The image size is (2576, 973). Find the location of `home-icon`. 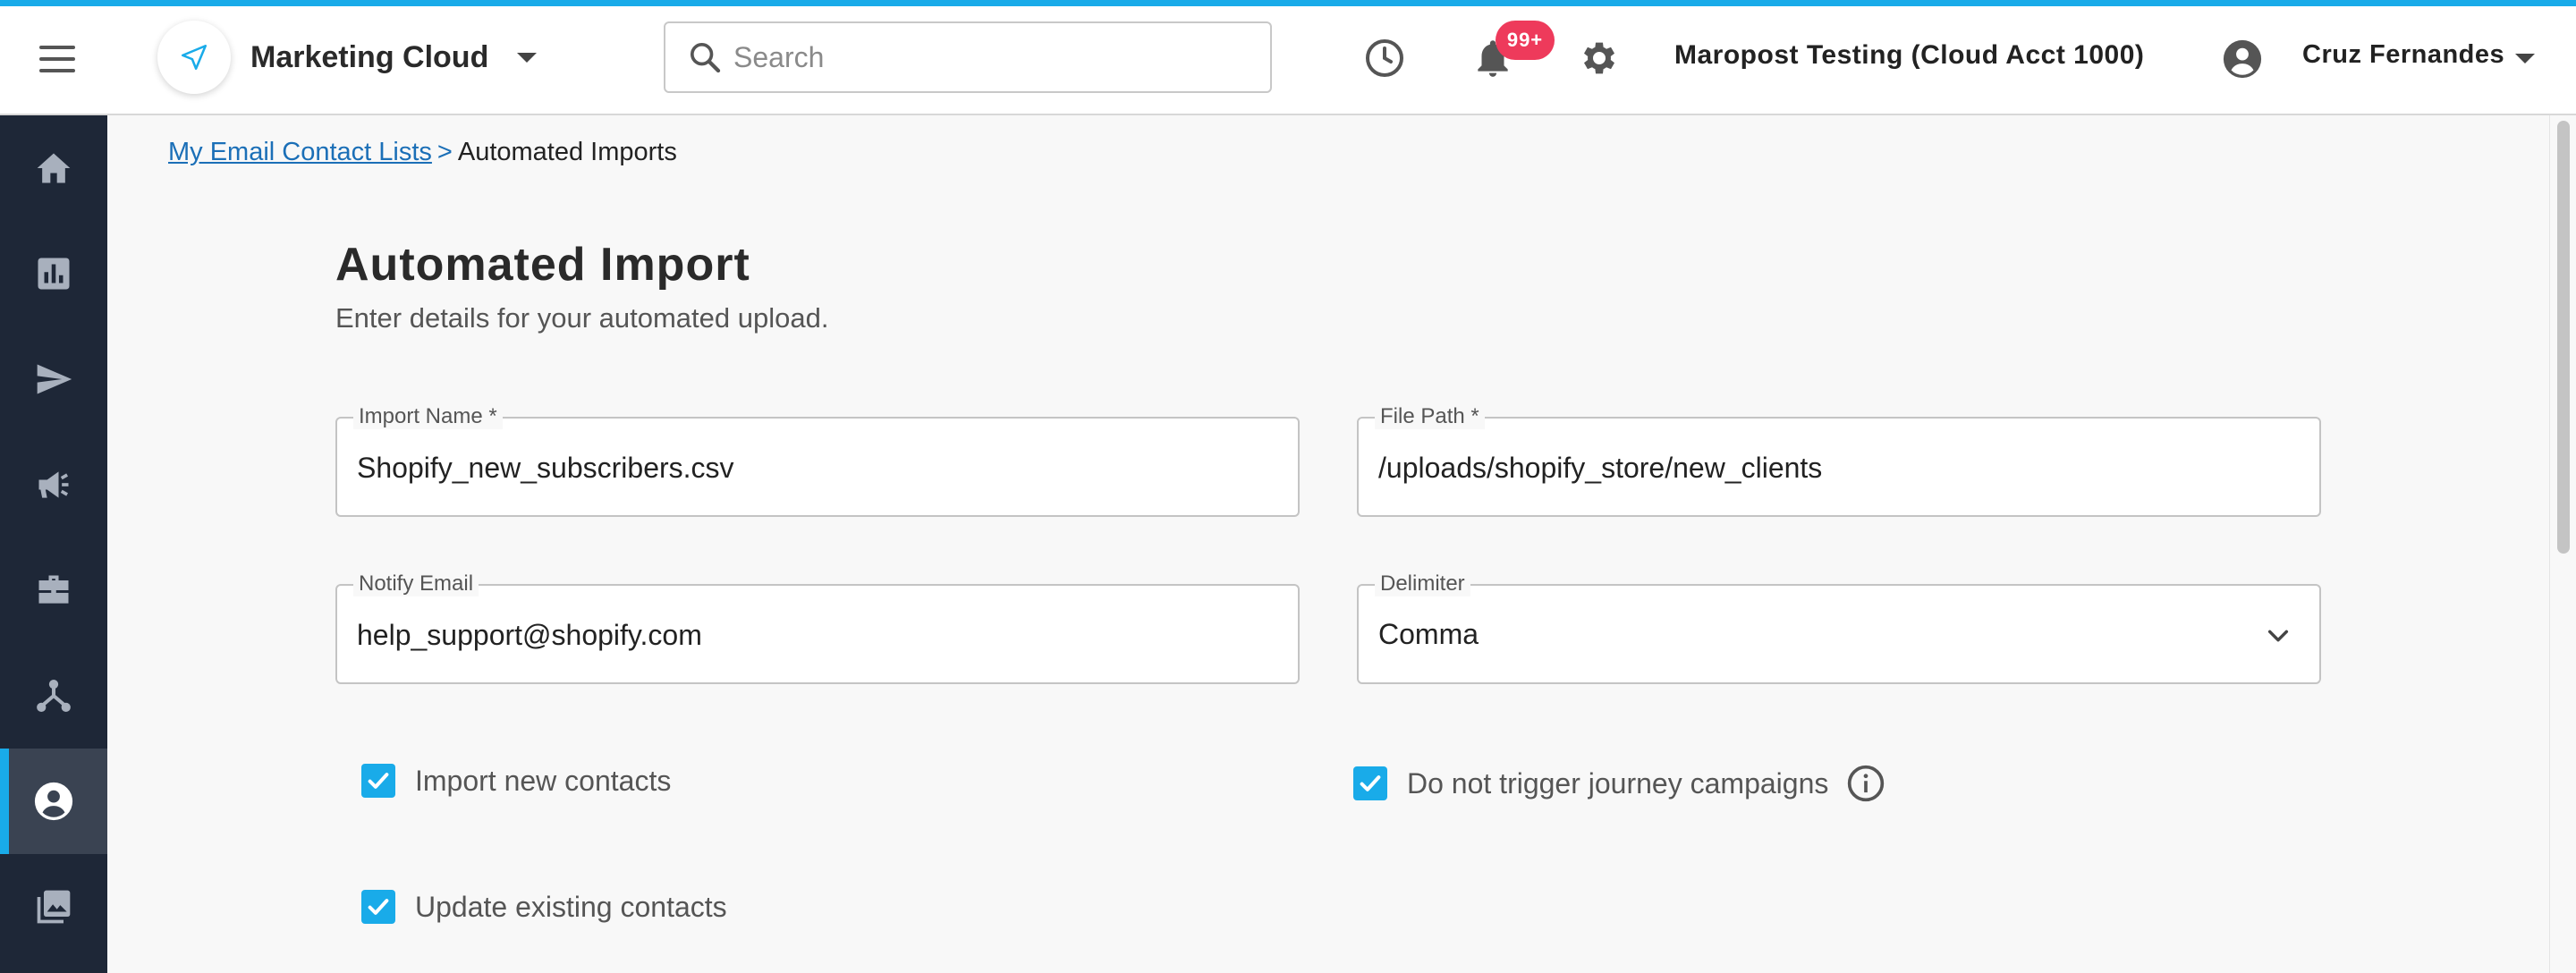

home-icon is located at coordinates (54, 168).